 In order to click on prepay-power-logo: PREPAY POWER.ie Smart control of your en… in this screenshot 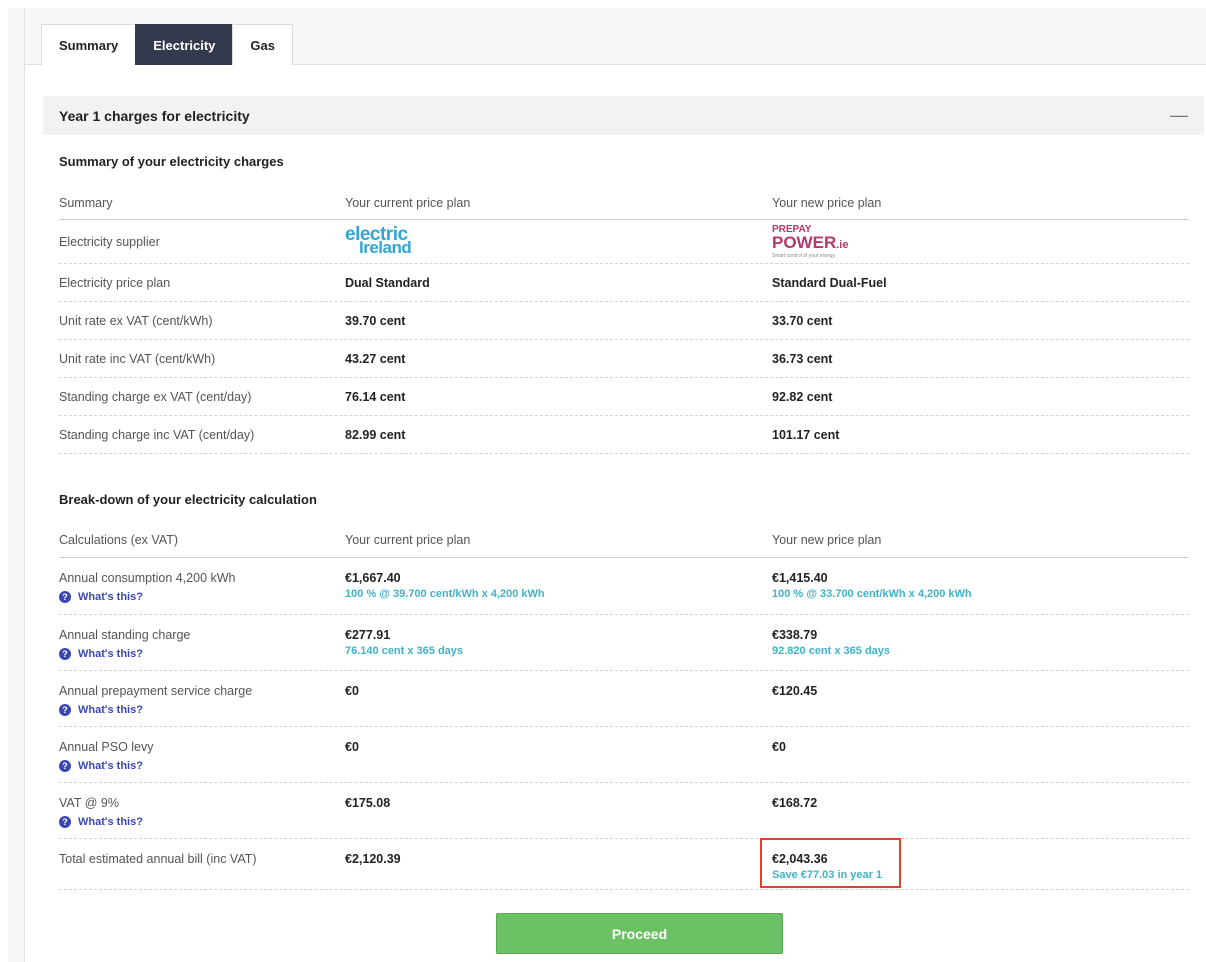, I will do `click(810, 241)`.